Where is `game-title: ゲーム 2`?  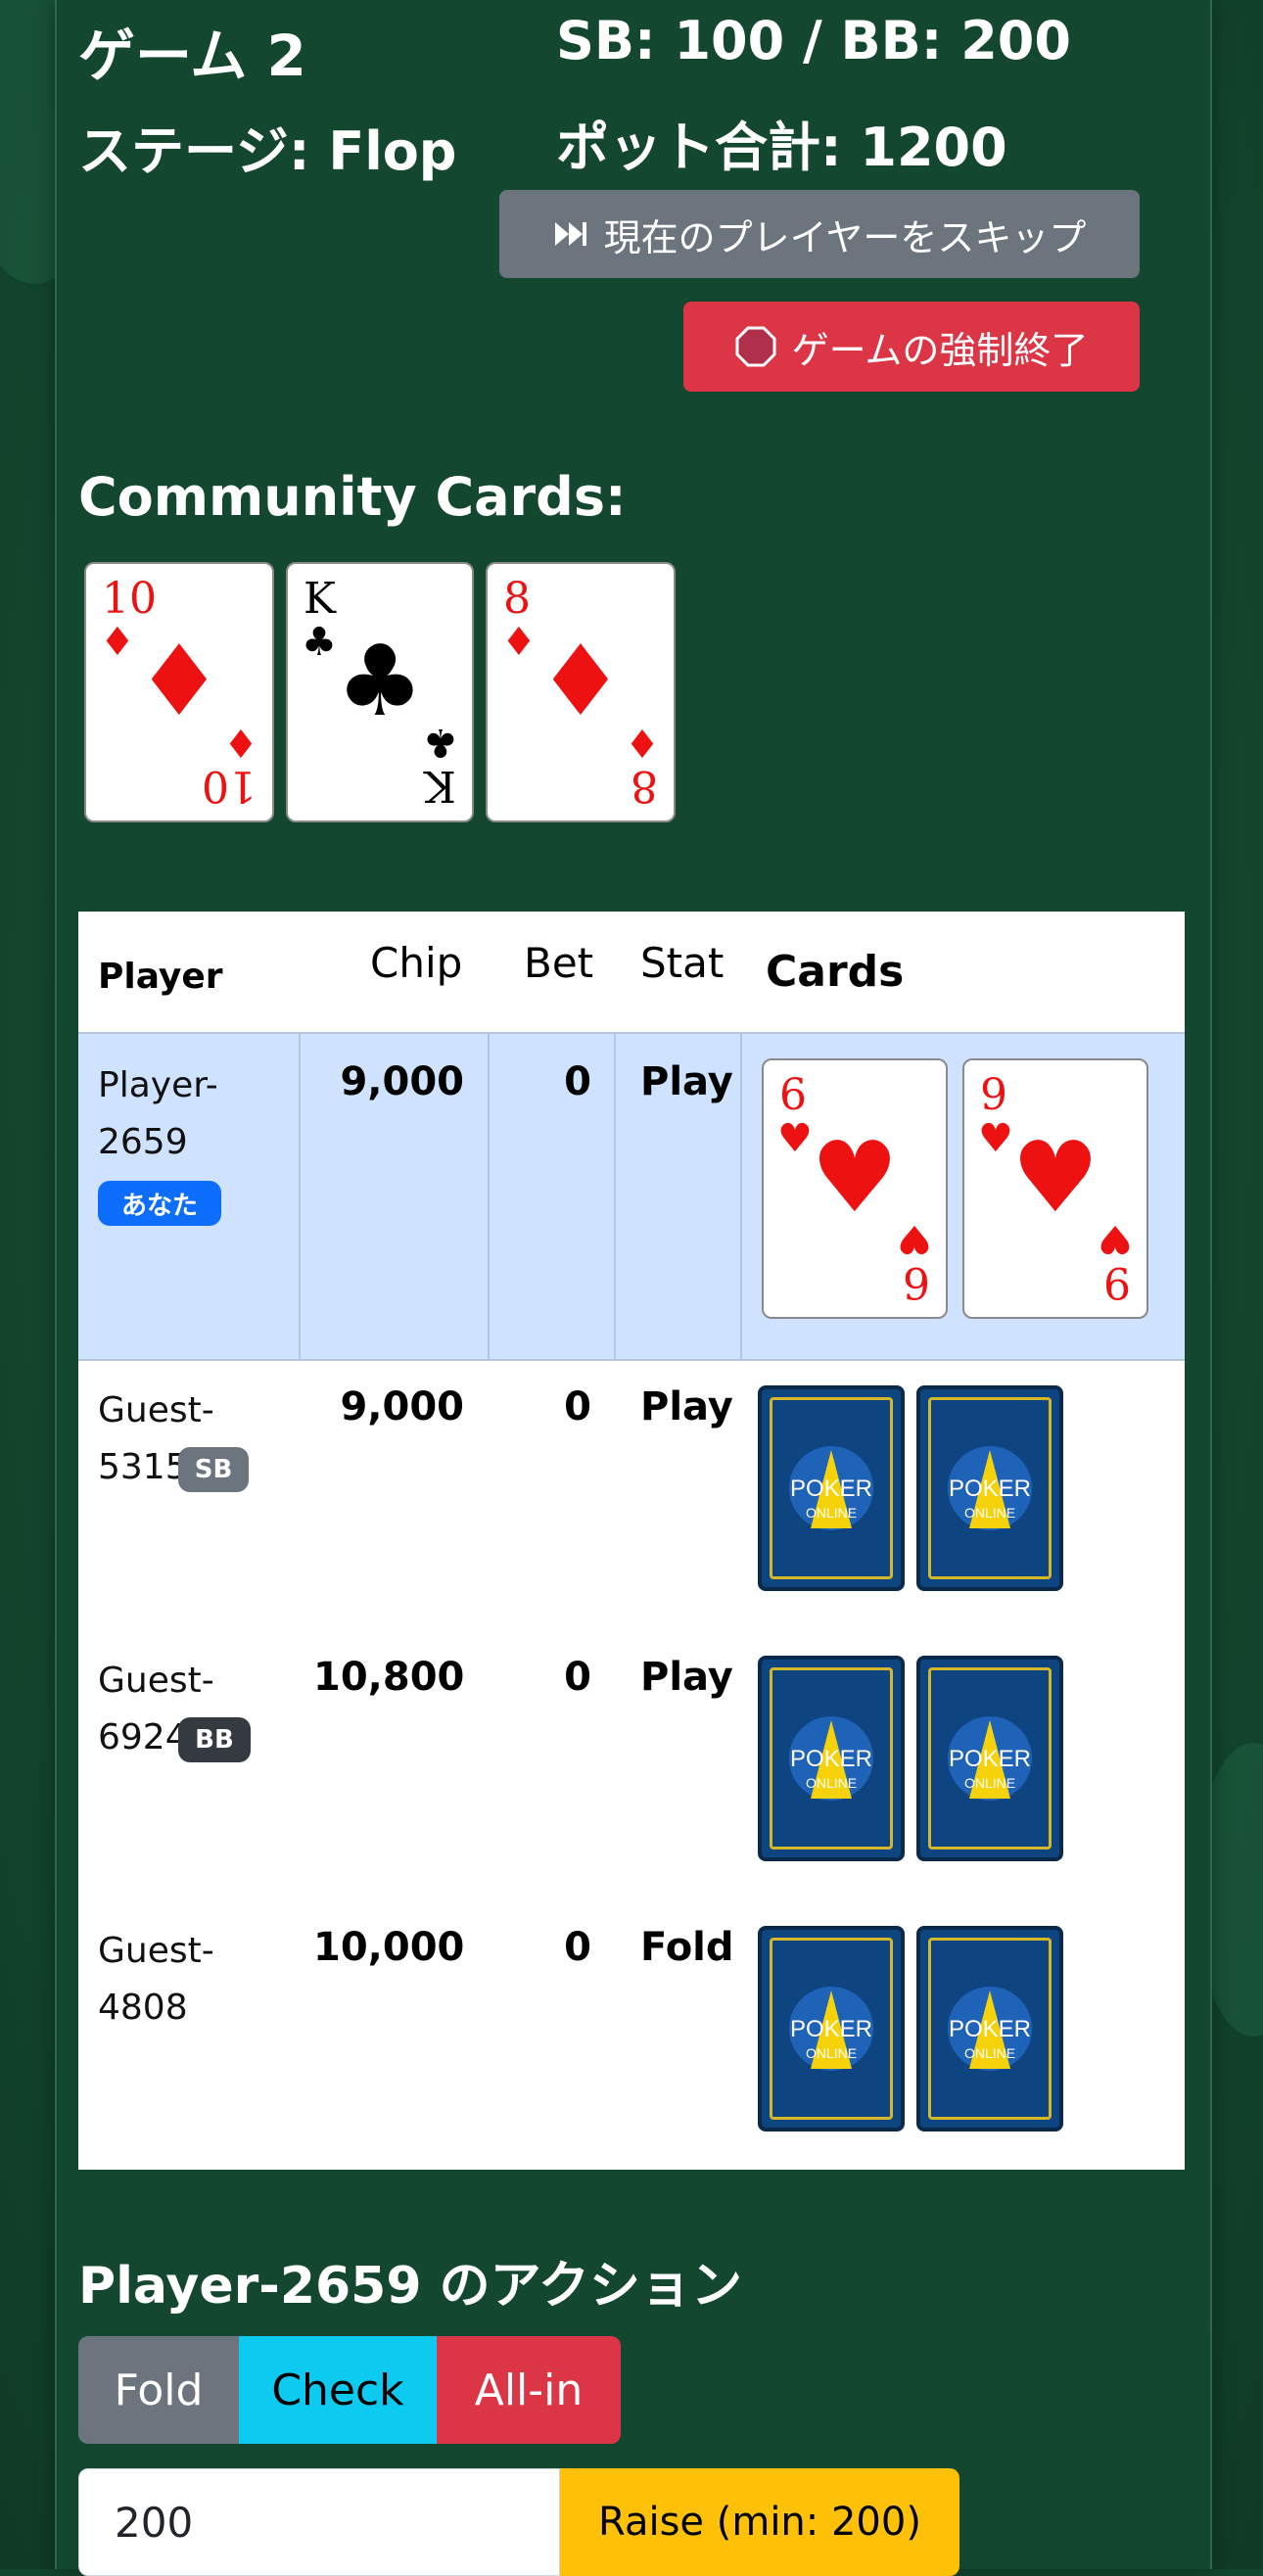 game-title: ゲーム 2 is located at coordinates (192, 56).